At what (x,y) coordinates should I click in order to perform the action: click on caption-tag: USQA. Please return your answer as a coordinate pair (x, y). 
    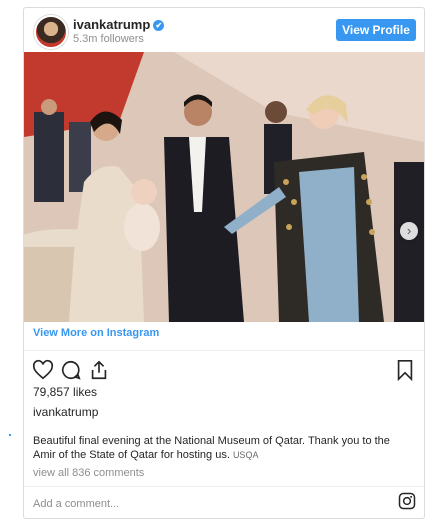
    Looking at the image, I should click on (246, 455).